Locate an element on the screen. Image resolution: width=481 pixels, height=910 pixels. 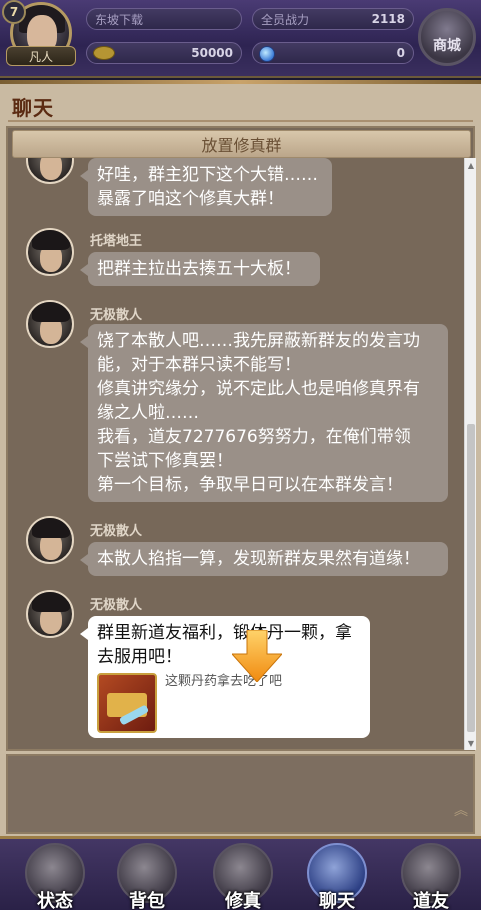
download-label: 东坡下载 is located at coordinates (119, 19).